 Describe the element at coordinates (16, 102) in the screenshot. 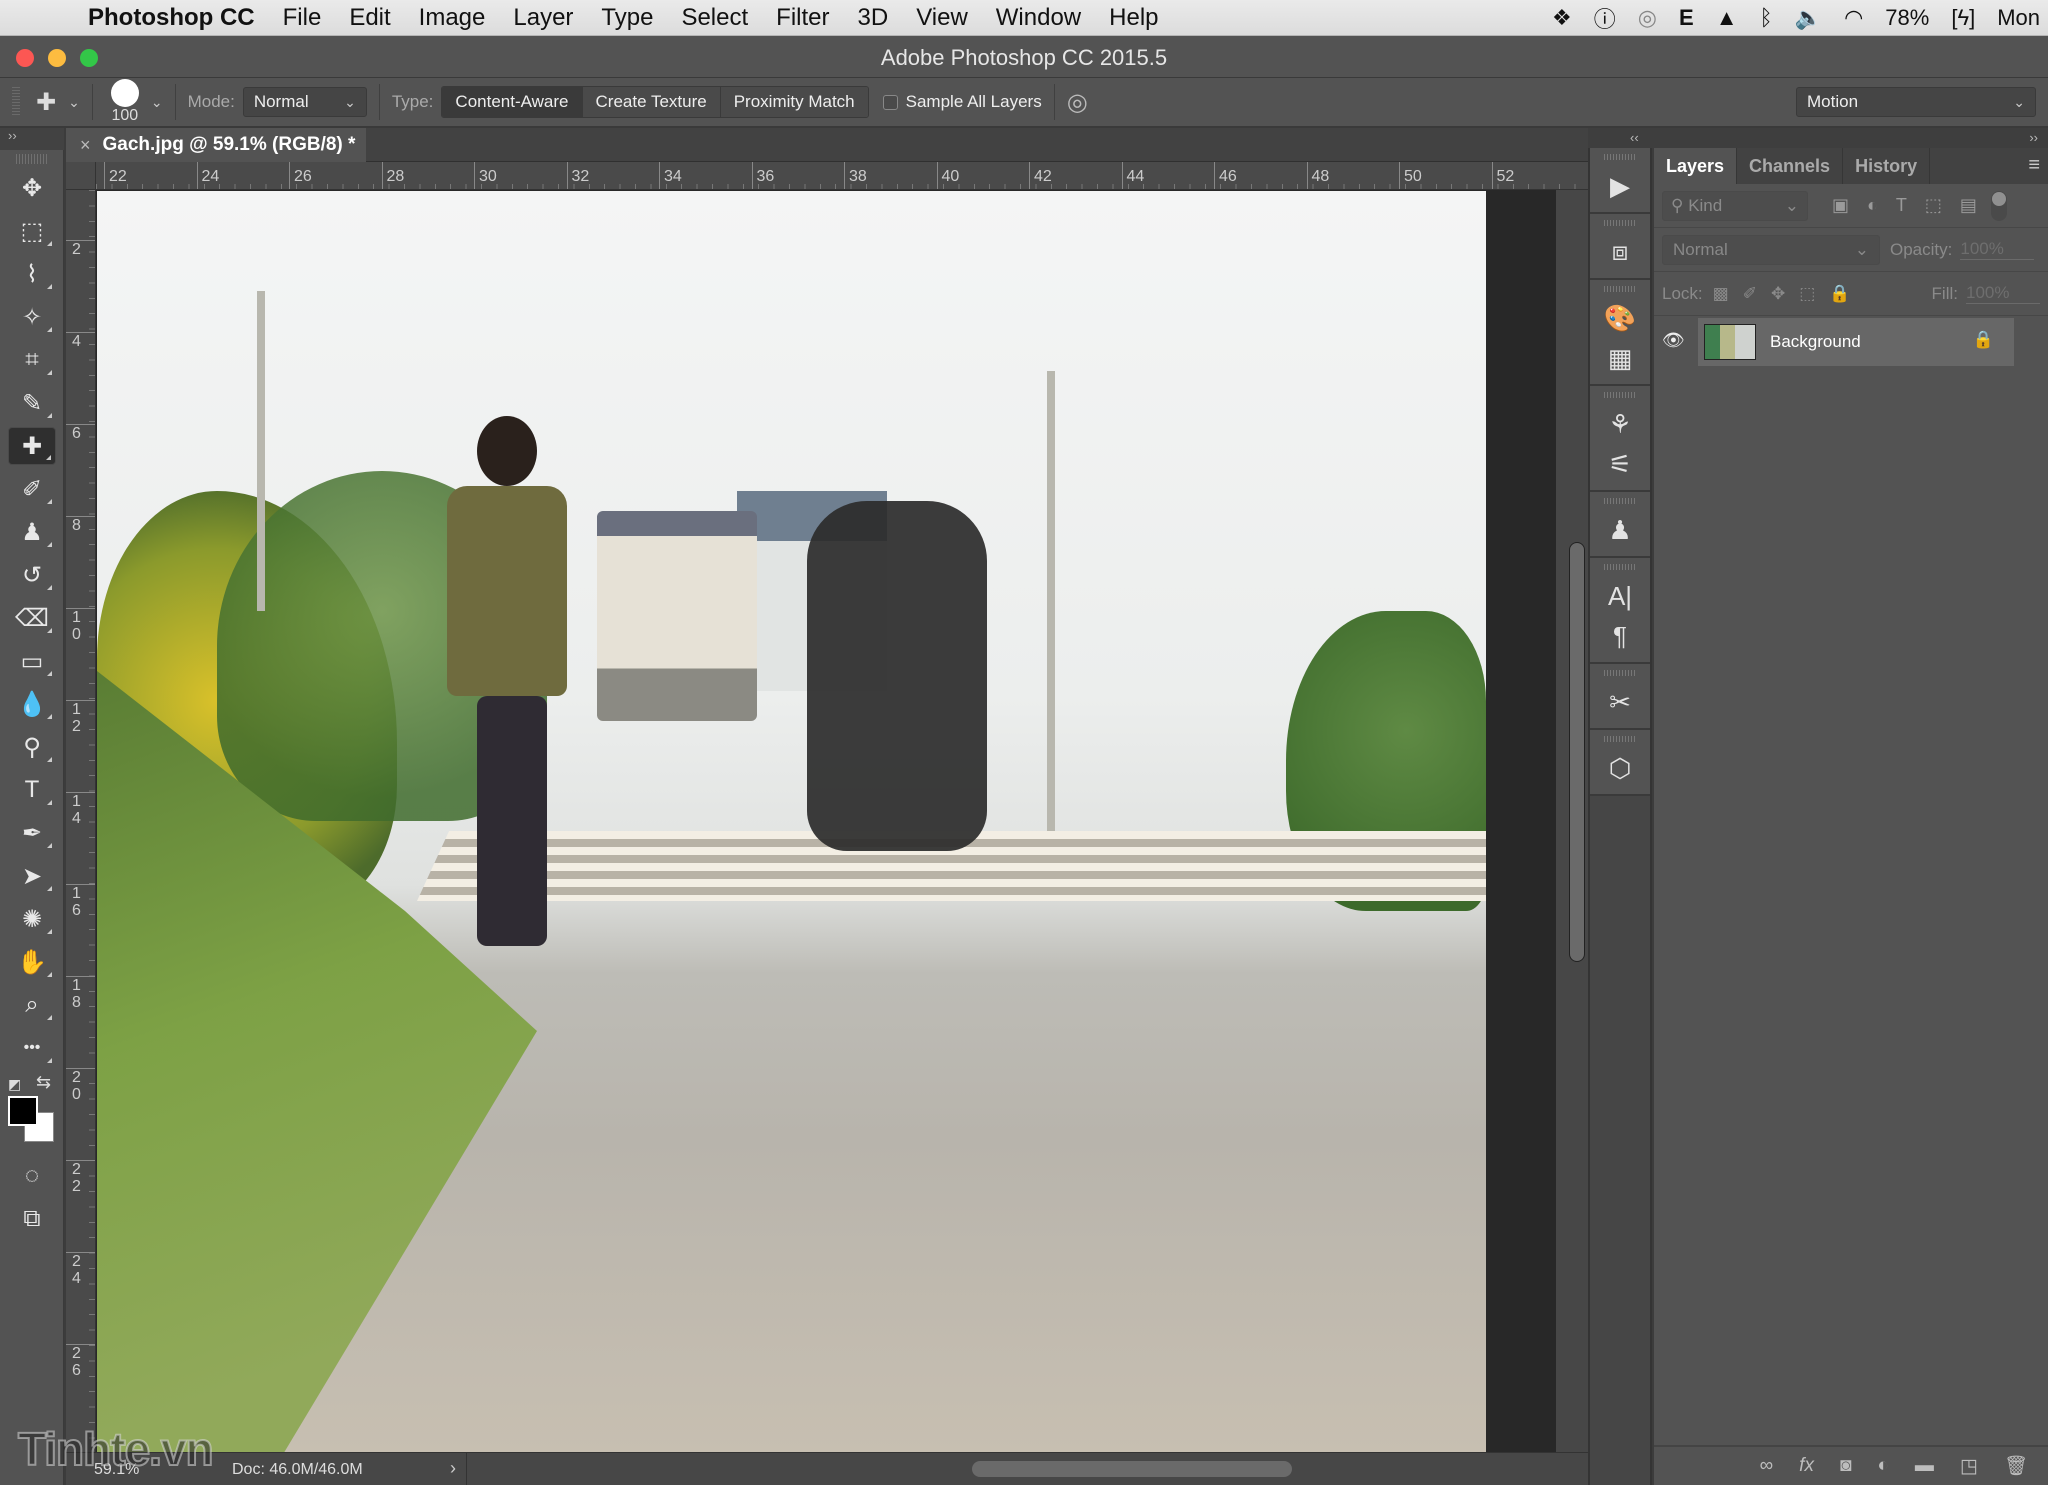

I see `options-bar-grip` at that location.